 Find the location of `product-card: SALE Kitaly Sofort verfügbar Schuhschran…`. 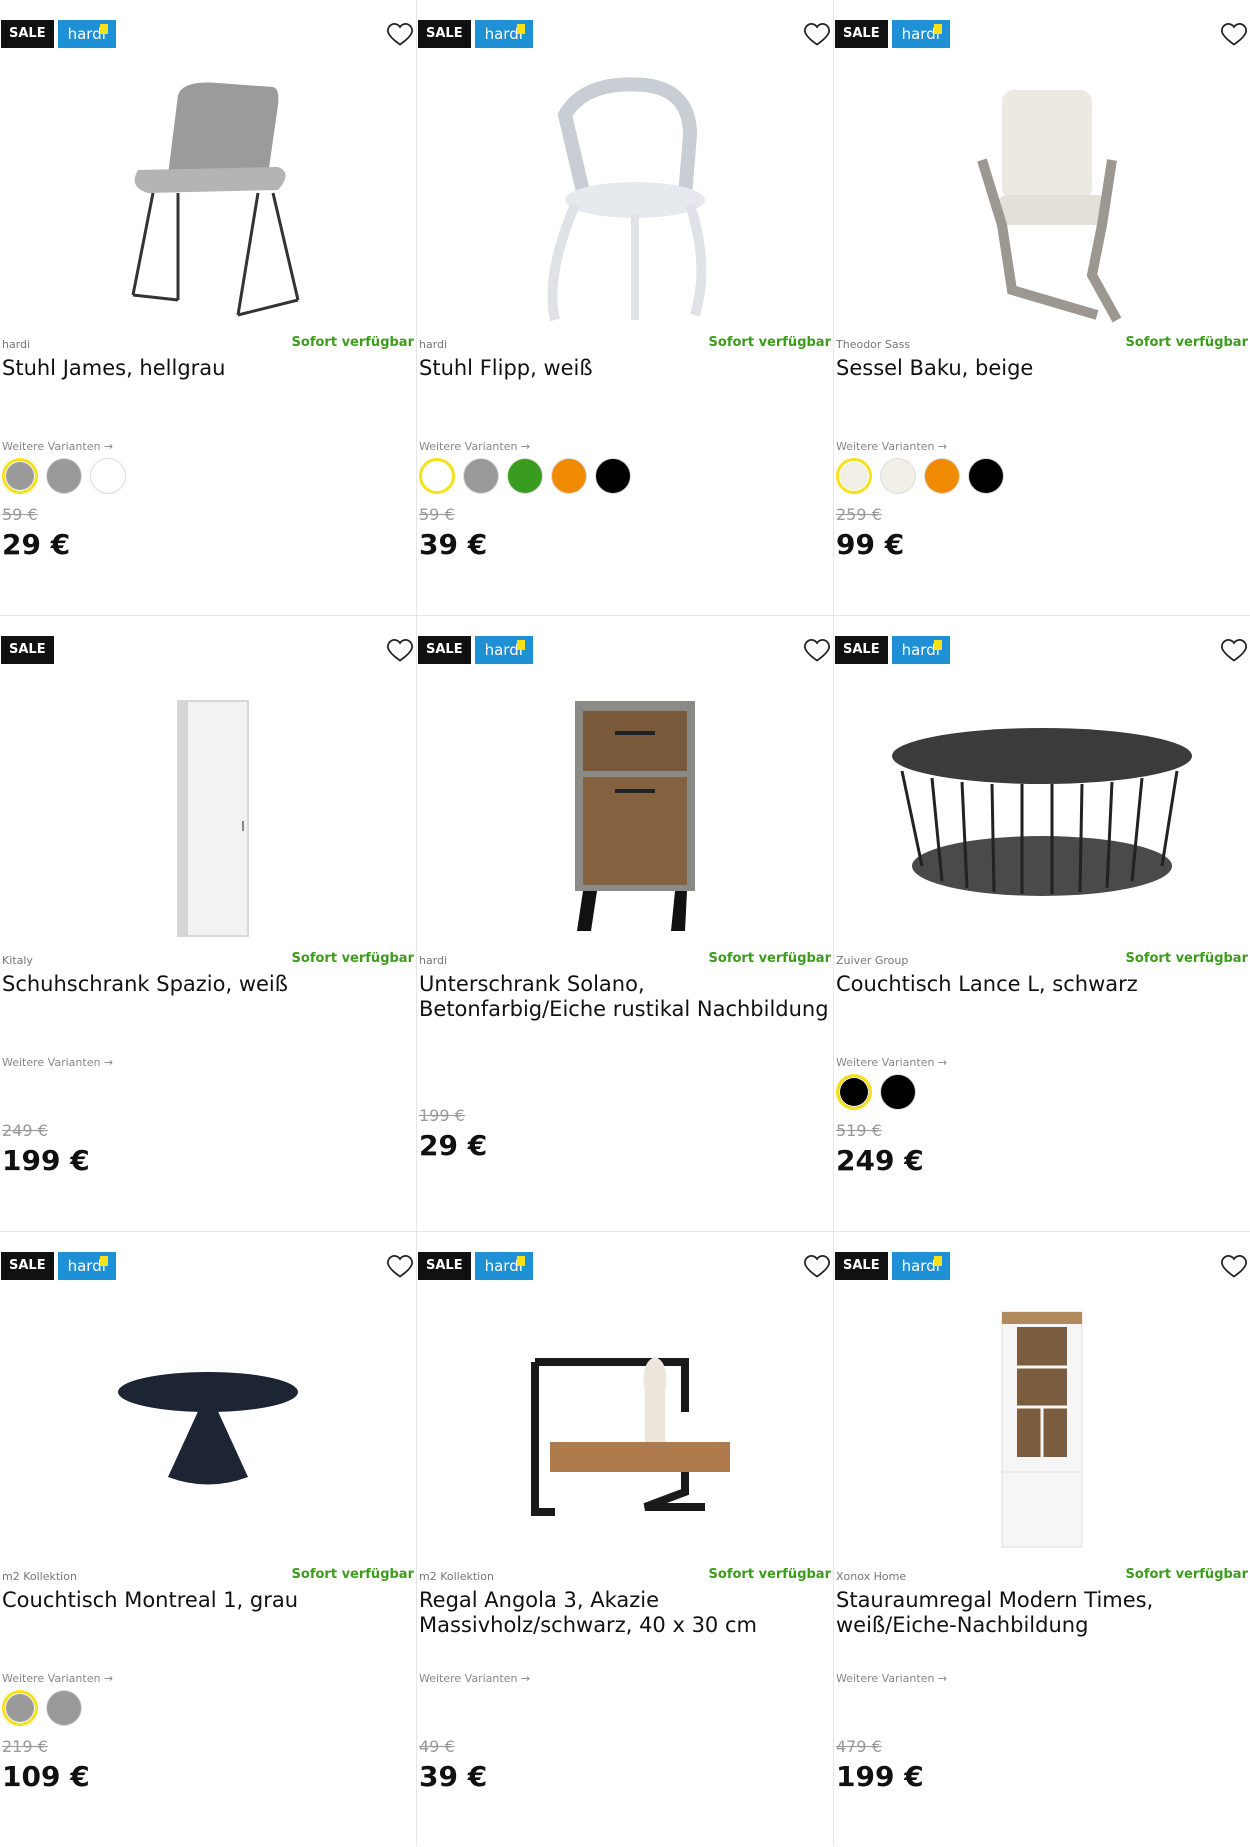

product-card: SALE Kitaly Sofort verfügbar Schuhschran… is located at coordinates (208, 923).